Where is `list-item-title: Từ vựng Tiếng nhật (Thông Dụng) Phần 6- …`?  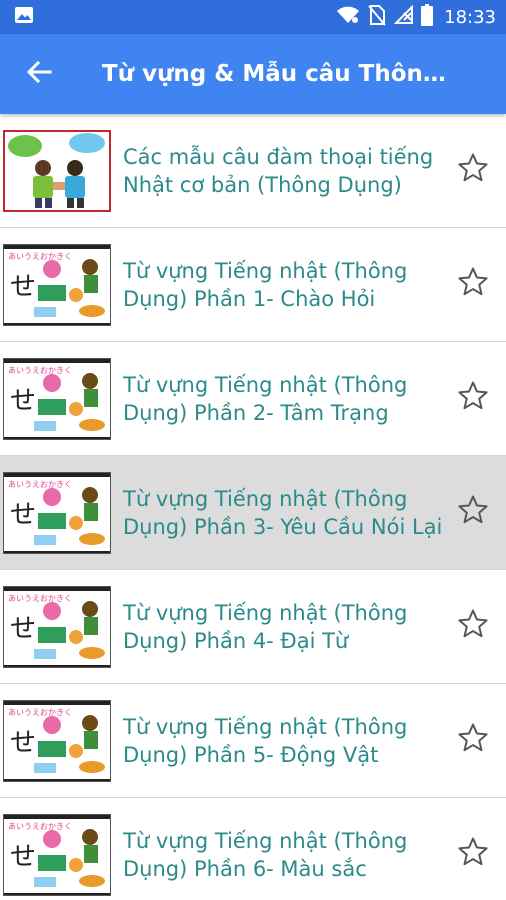
list-item-title: Từ vựng Tiếng nhật (Thông Dụng) Phần 6- … is located at coordinates (265, 854).